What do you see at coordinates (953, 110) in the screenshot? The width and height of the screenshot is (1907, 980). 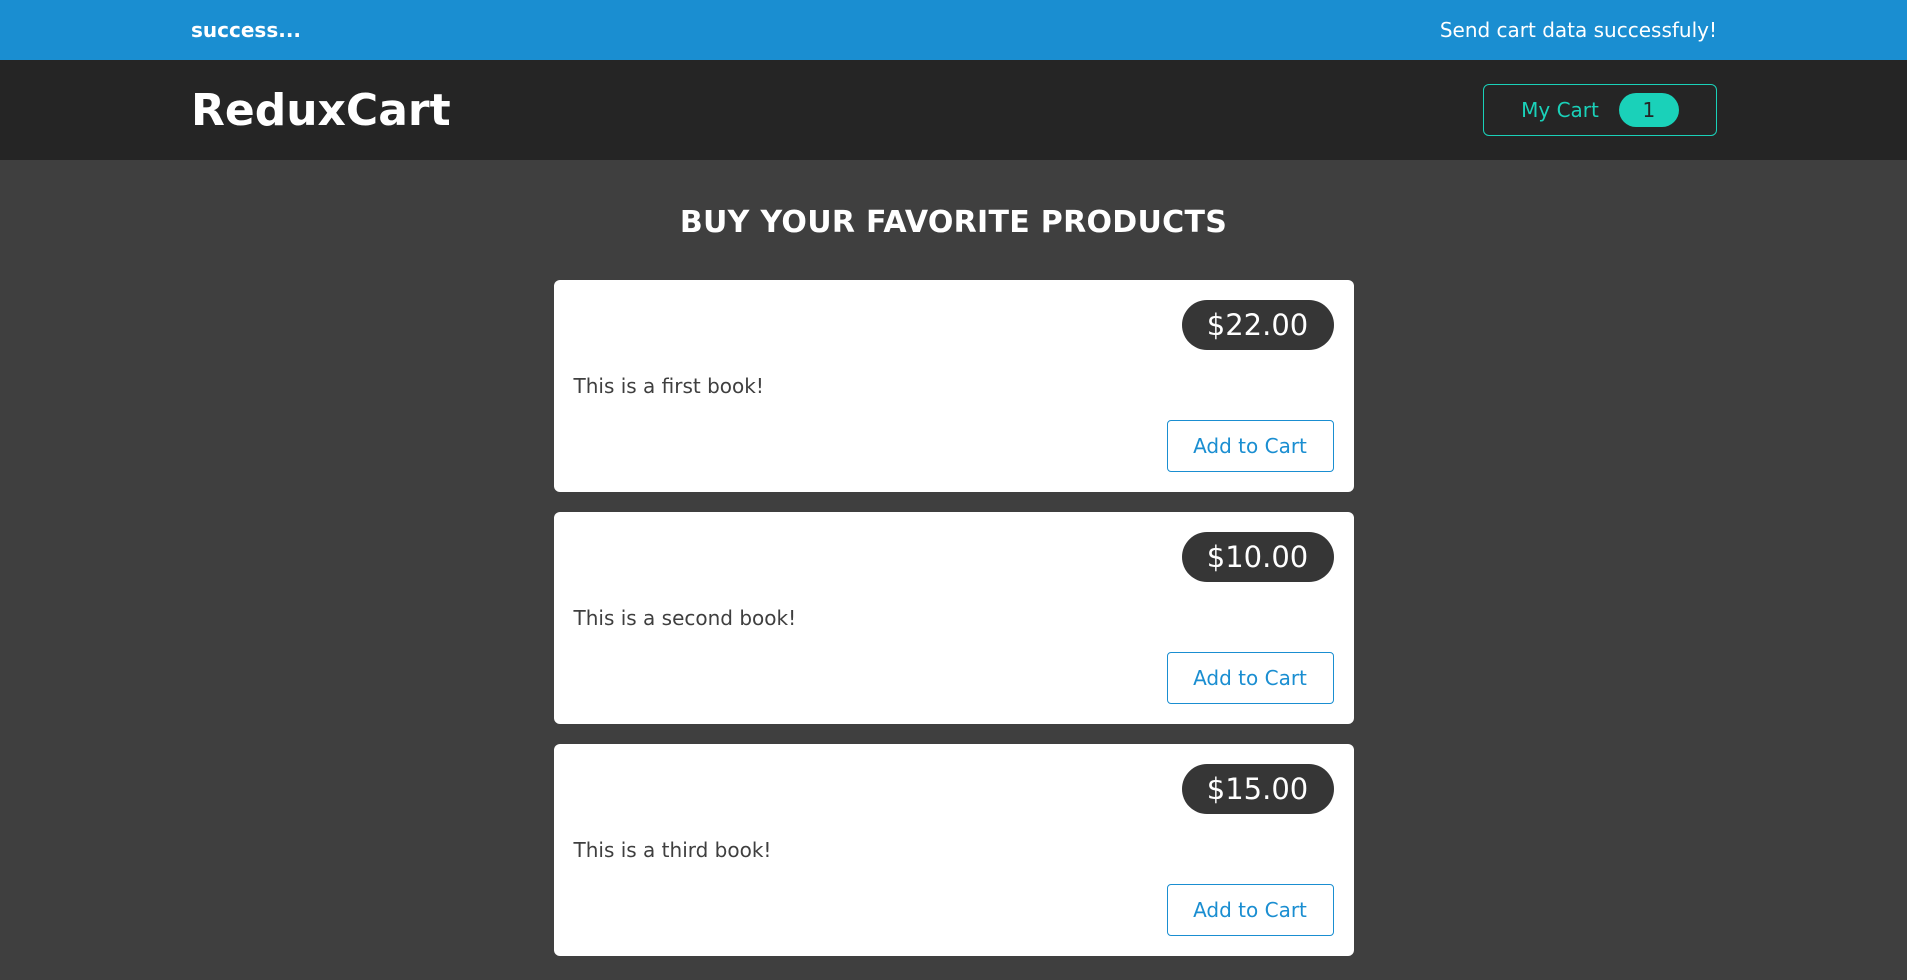 I see `app-header: ReduxCart My Cart 1` at bounding box center [953, 110].